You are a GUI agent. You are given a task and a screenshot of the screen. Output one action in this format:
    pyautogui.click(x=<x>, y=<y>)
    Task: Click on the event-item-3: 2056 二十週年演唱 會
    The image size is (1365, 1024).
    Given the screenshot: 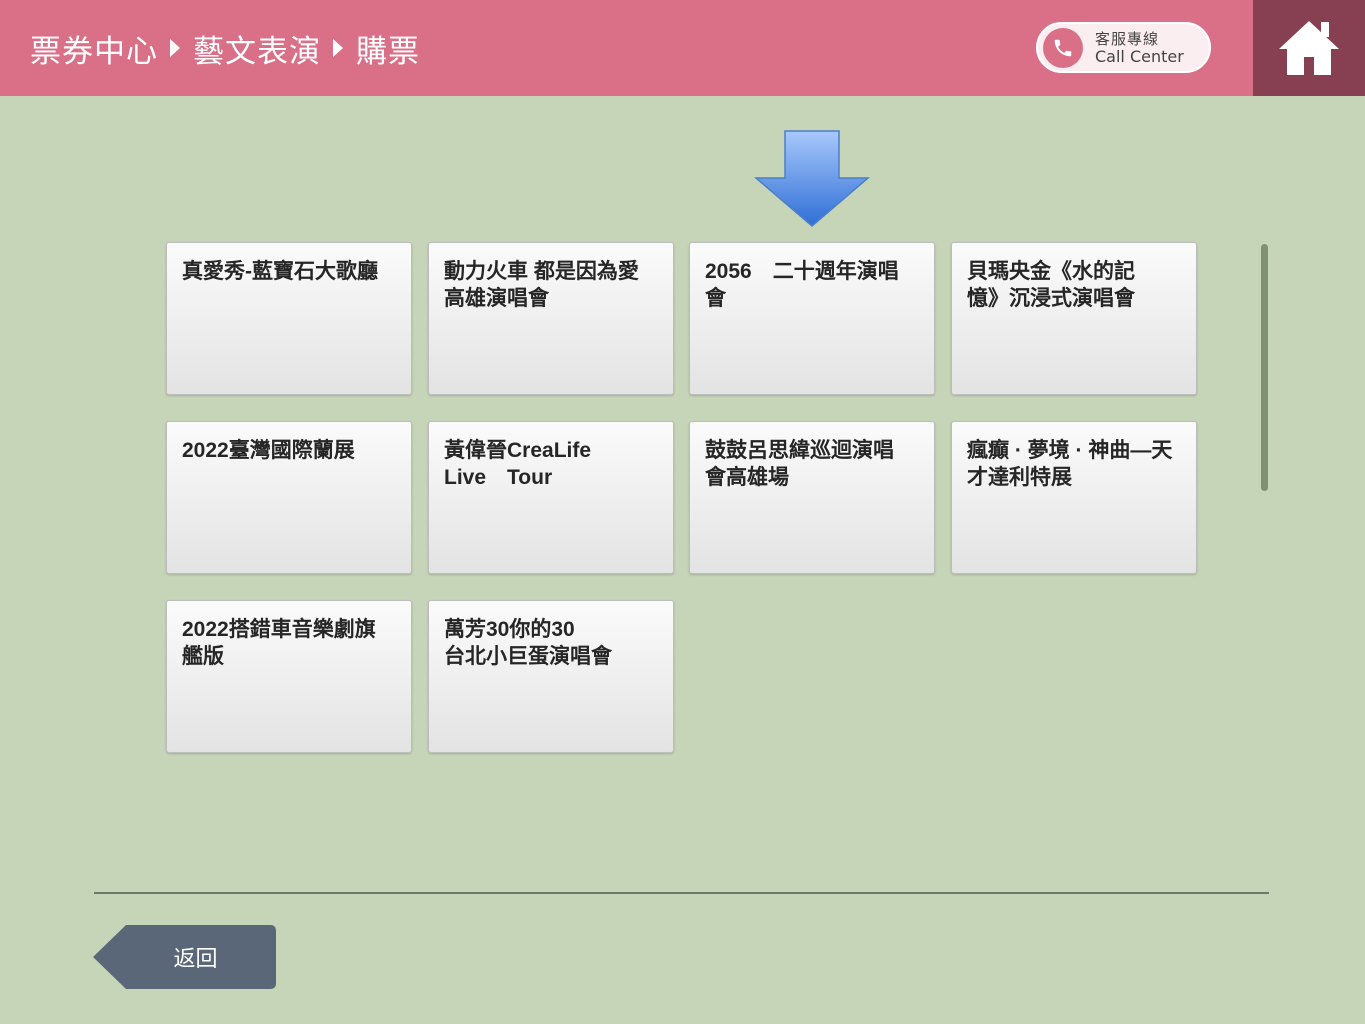 What is the action you would take?
    pyautogui.click(x=812, y=318)
    